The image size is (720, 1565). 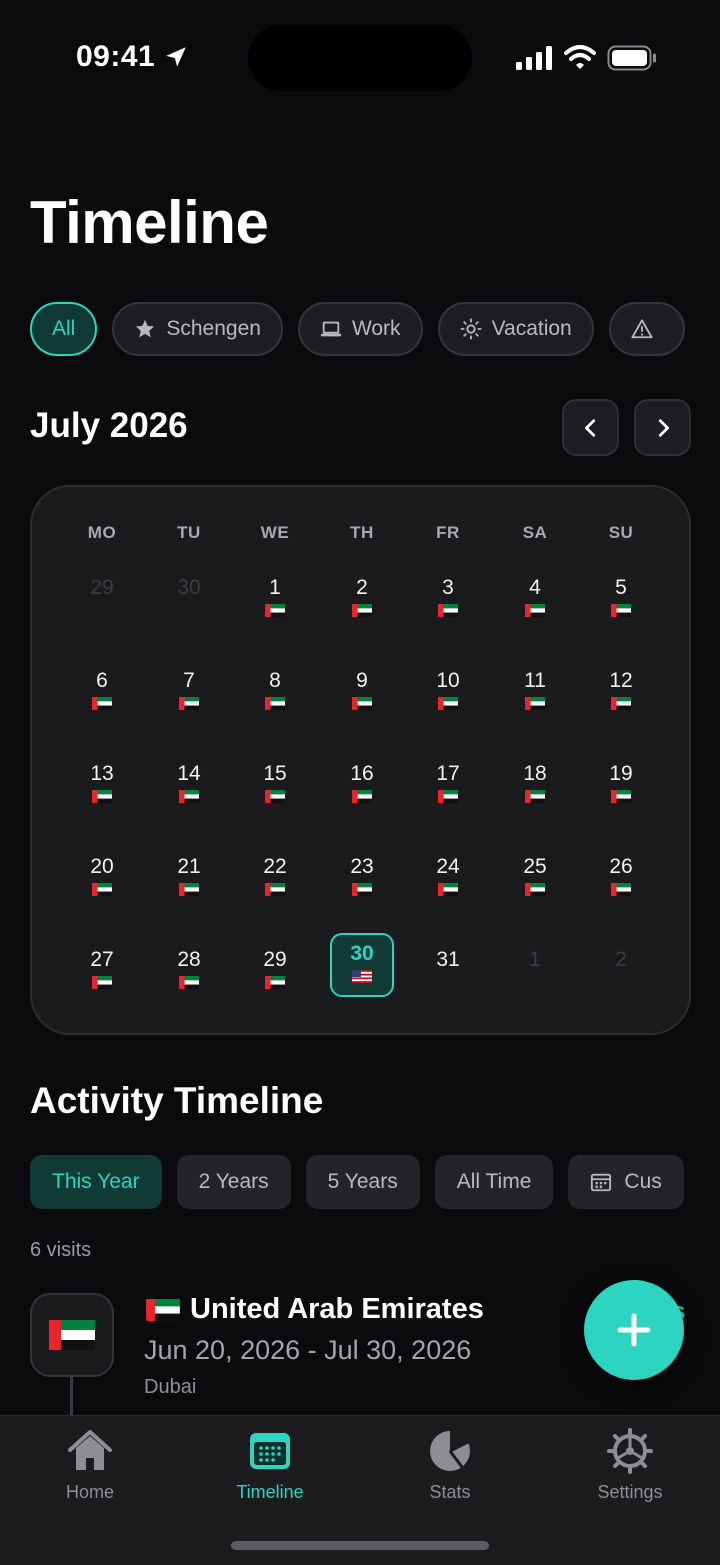 What do you see at coordinates (315, 1309) in the screenshot?
I see `visit-country: United Arab Emirates` at bounding box center [315, 1309].